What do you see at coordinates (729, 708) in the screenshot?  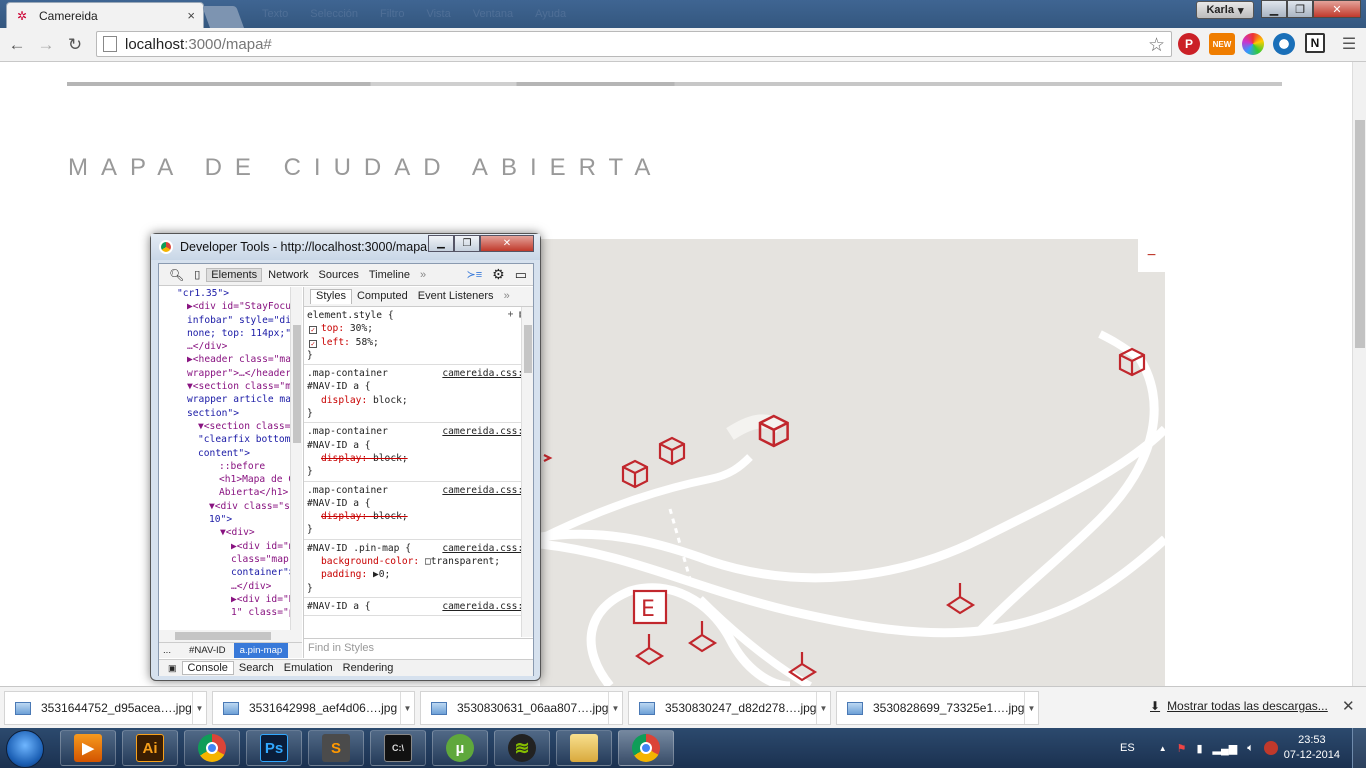 I see `download-item: 3530830247_d82d278….jpg ▼` at bounding box center [729, 708].